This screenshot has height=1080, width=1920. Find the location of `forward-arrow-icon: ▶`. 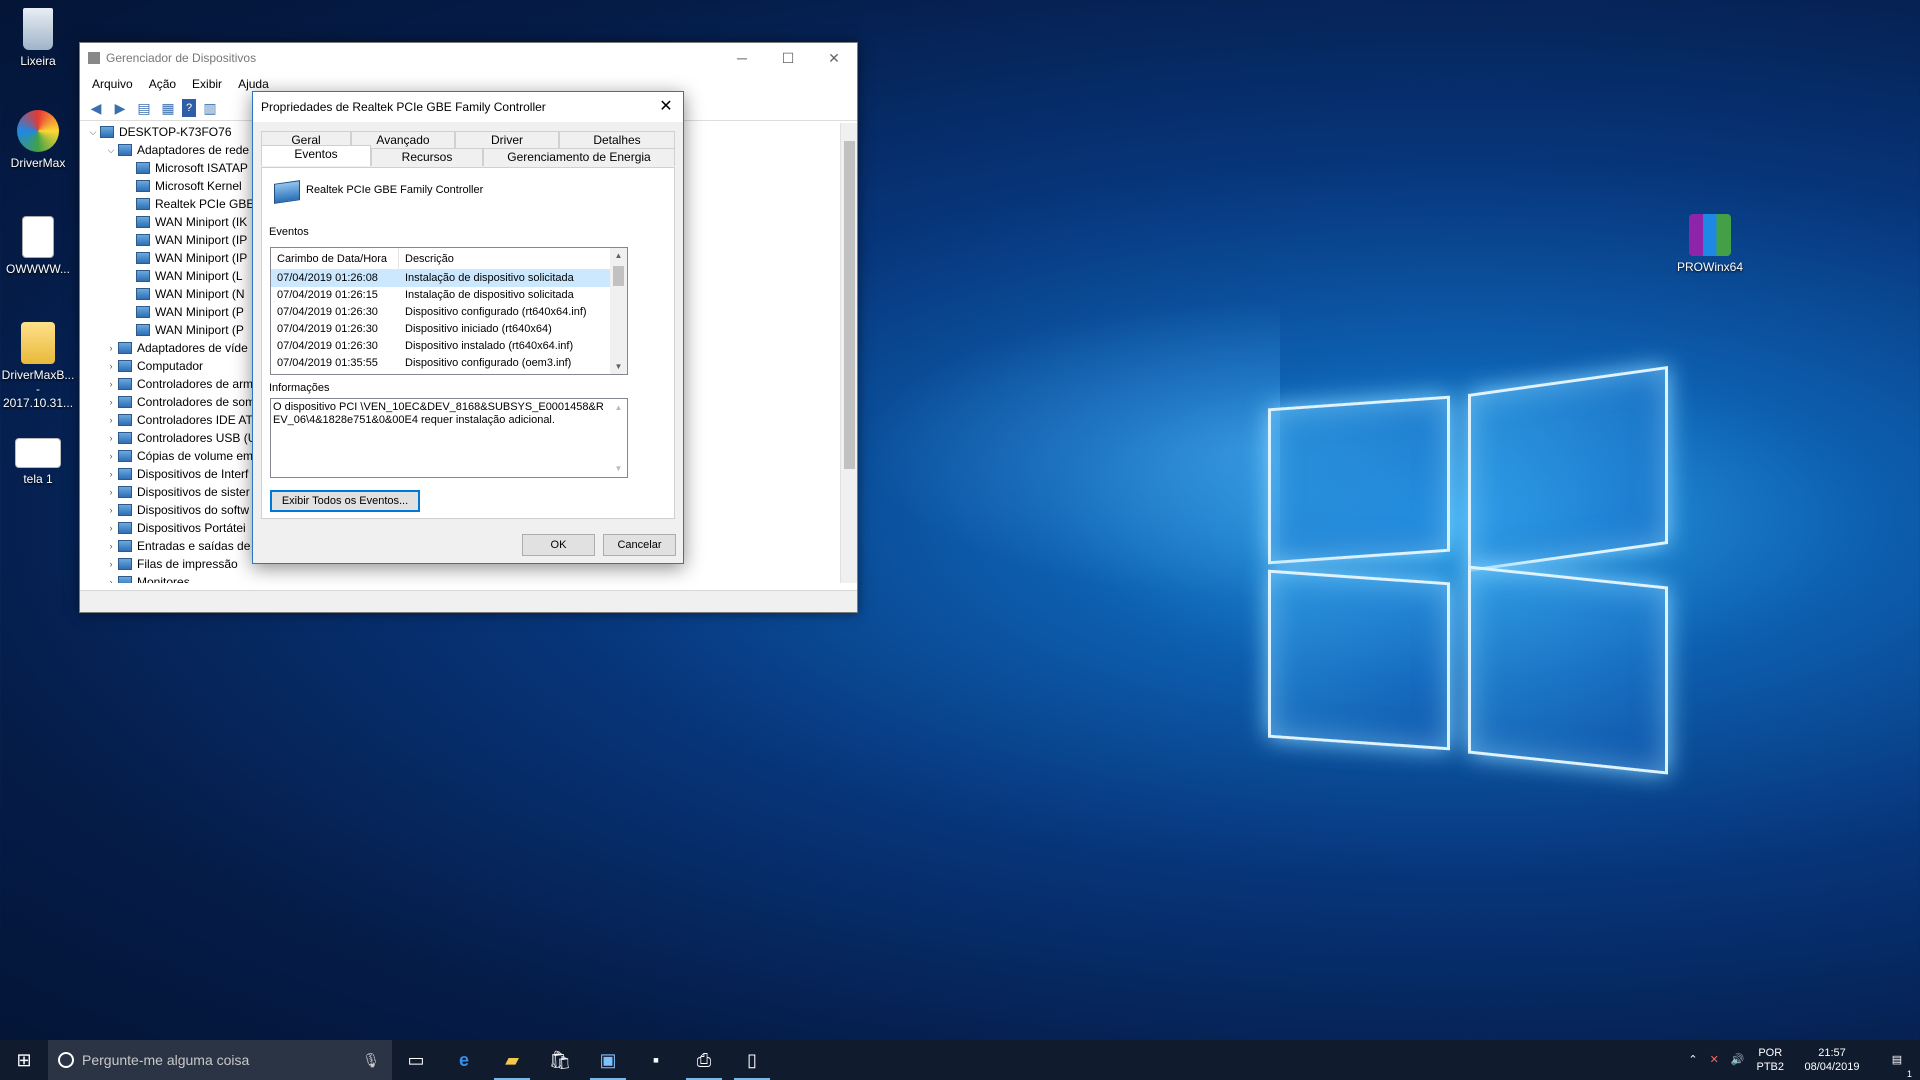

forward-arrow-icon: ▶ is located at coordinates (120, 108).